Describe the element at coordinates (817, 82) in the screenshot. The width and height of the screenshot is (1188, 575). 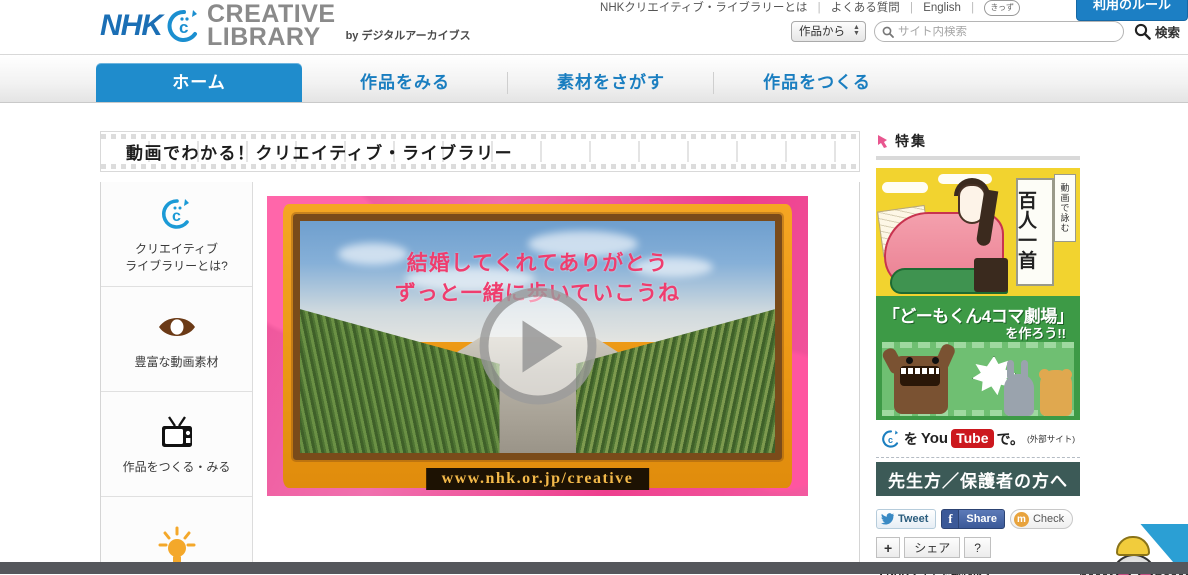
I see `tab-create-works: 作品をつくる` at that location.